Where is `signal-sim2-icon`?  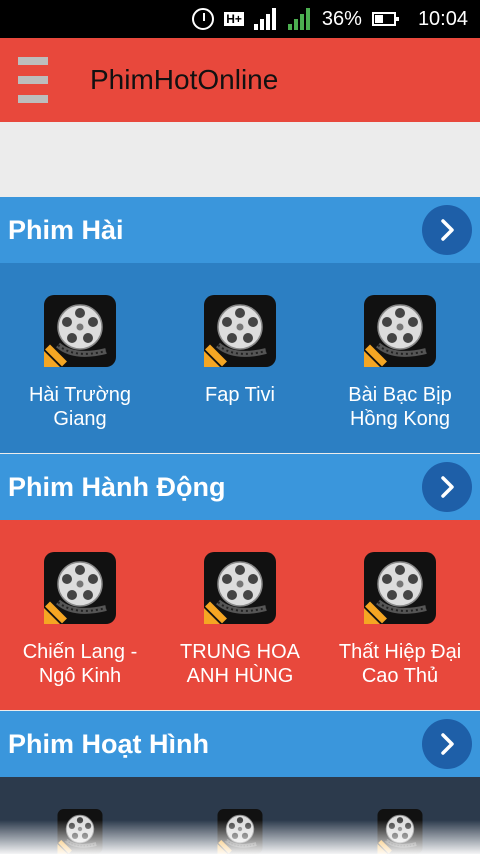
signal-sim2-icon is located at coordinates (299, 19).